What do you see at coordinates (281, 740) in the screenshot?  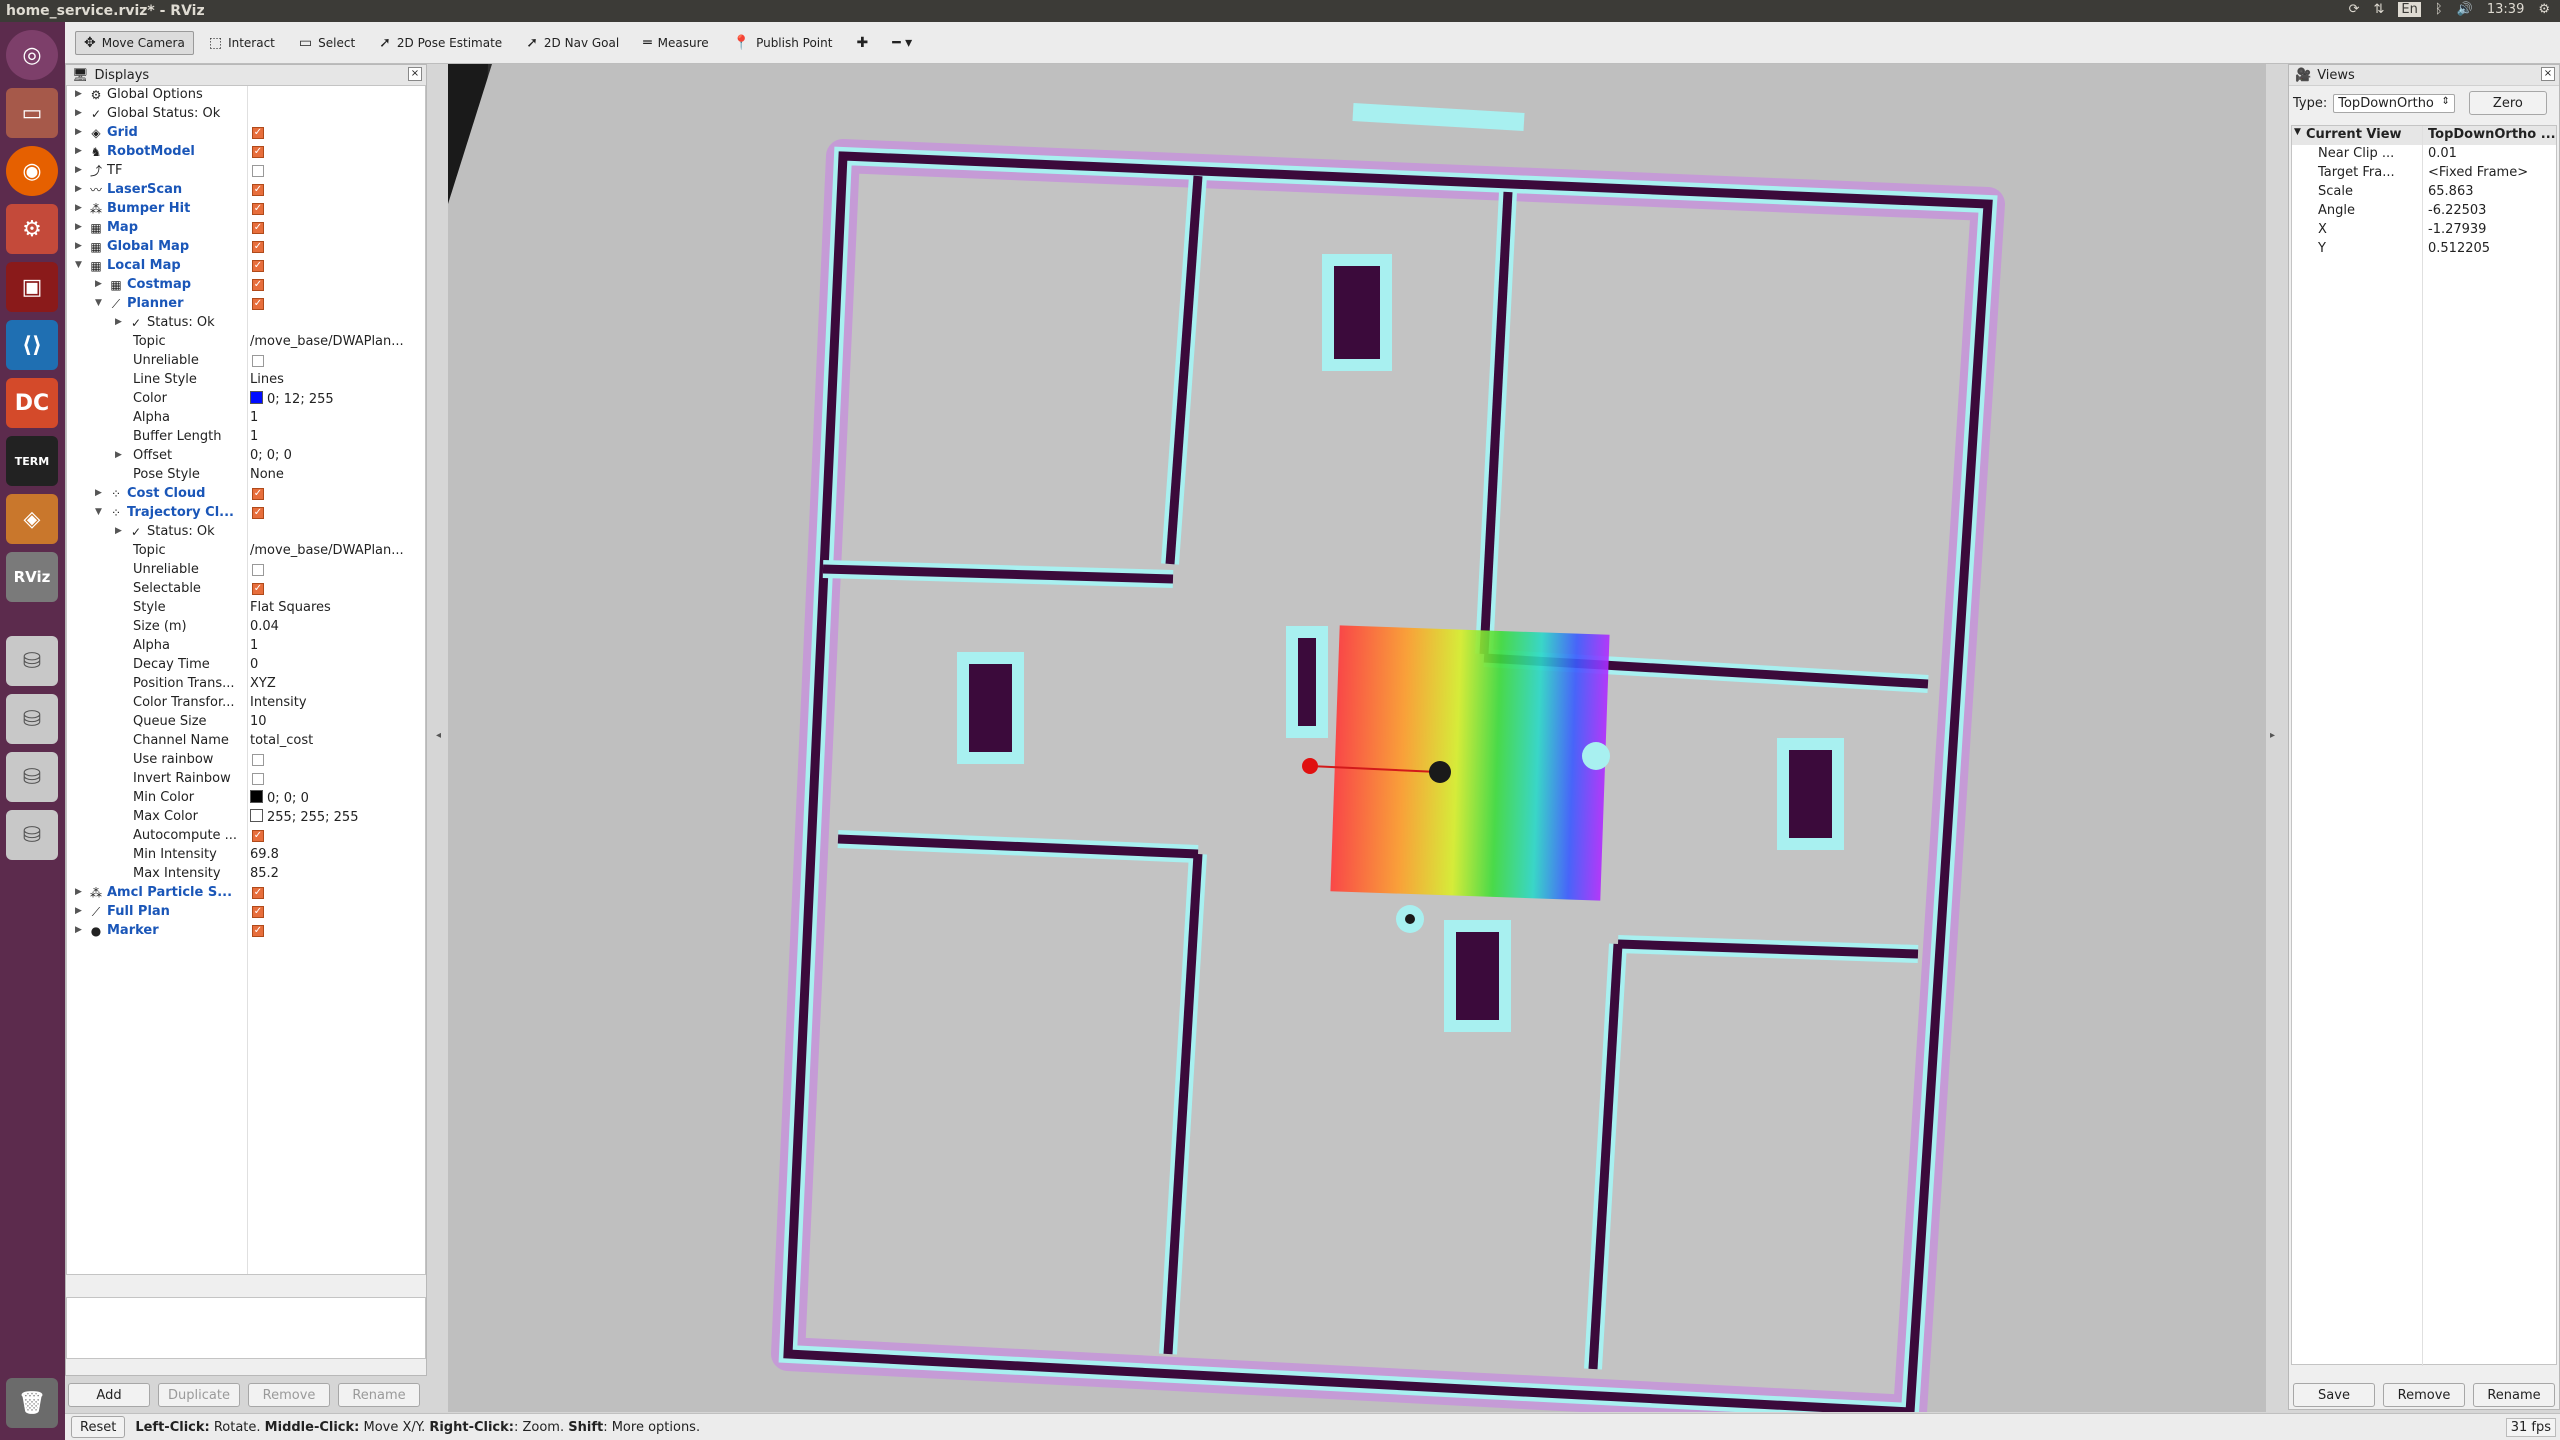 I see `display-value: total_cost` at bounding box center [281, 740].